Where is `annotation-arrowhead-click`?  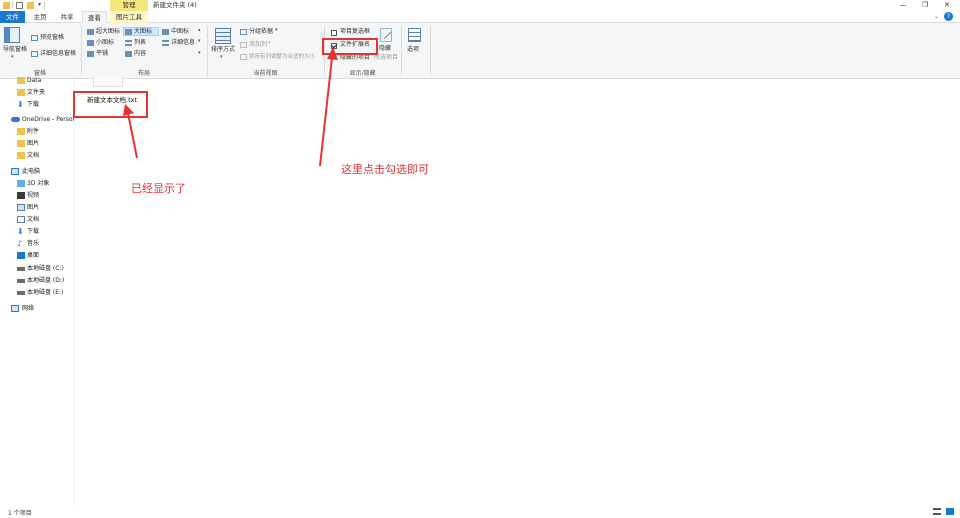
annotation-arrowhead-click is located at coordinates (332, 53).